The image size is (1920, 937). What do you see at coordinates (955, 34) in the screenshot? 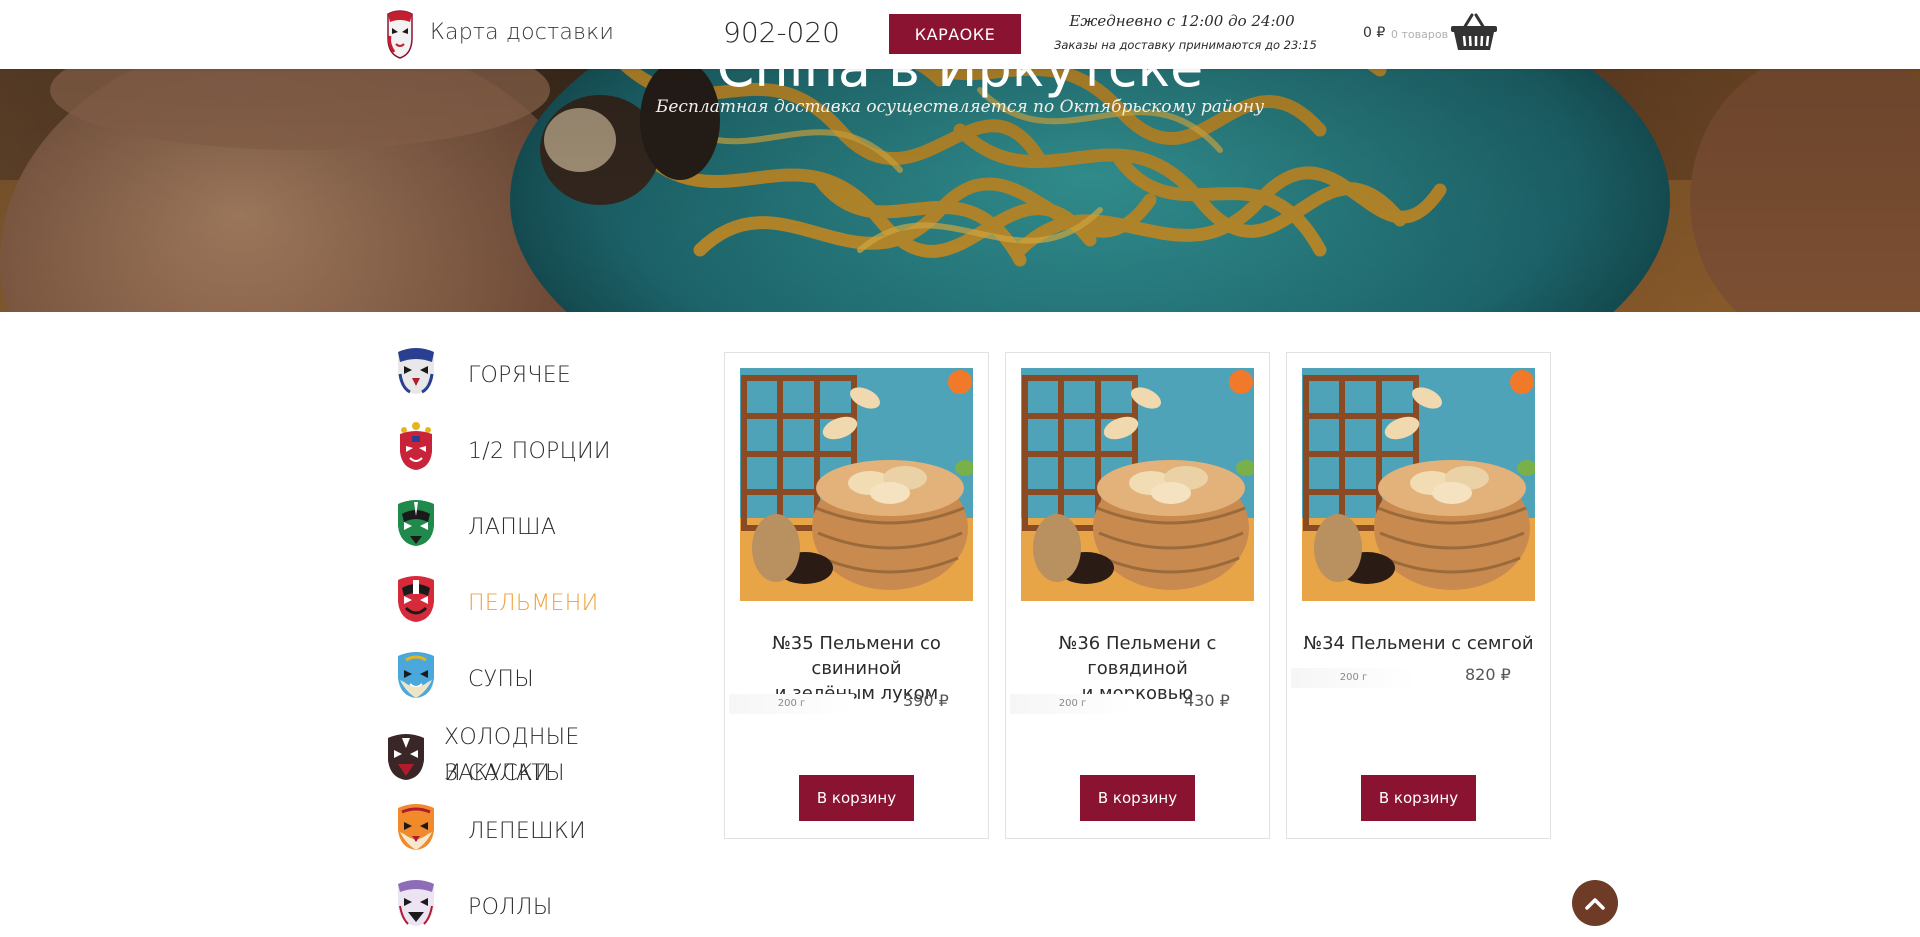
I see `karaoke-button: КАРАОКЕ` at bounding box center [955, 34].